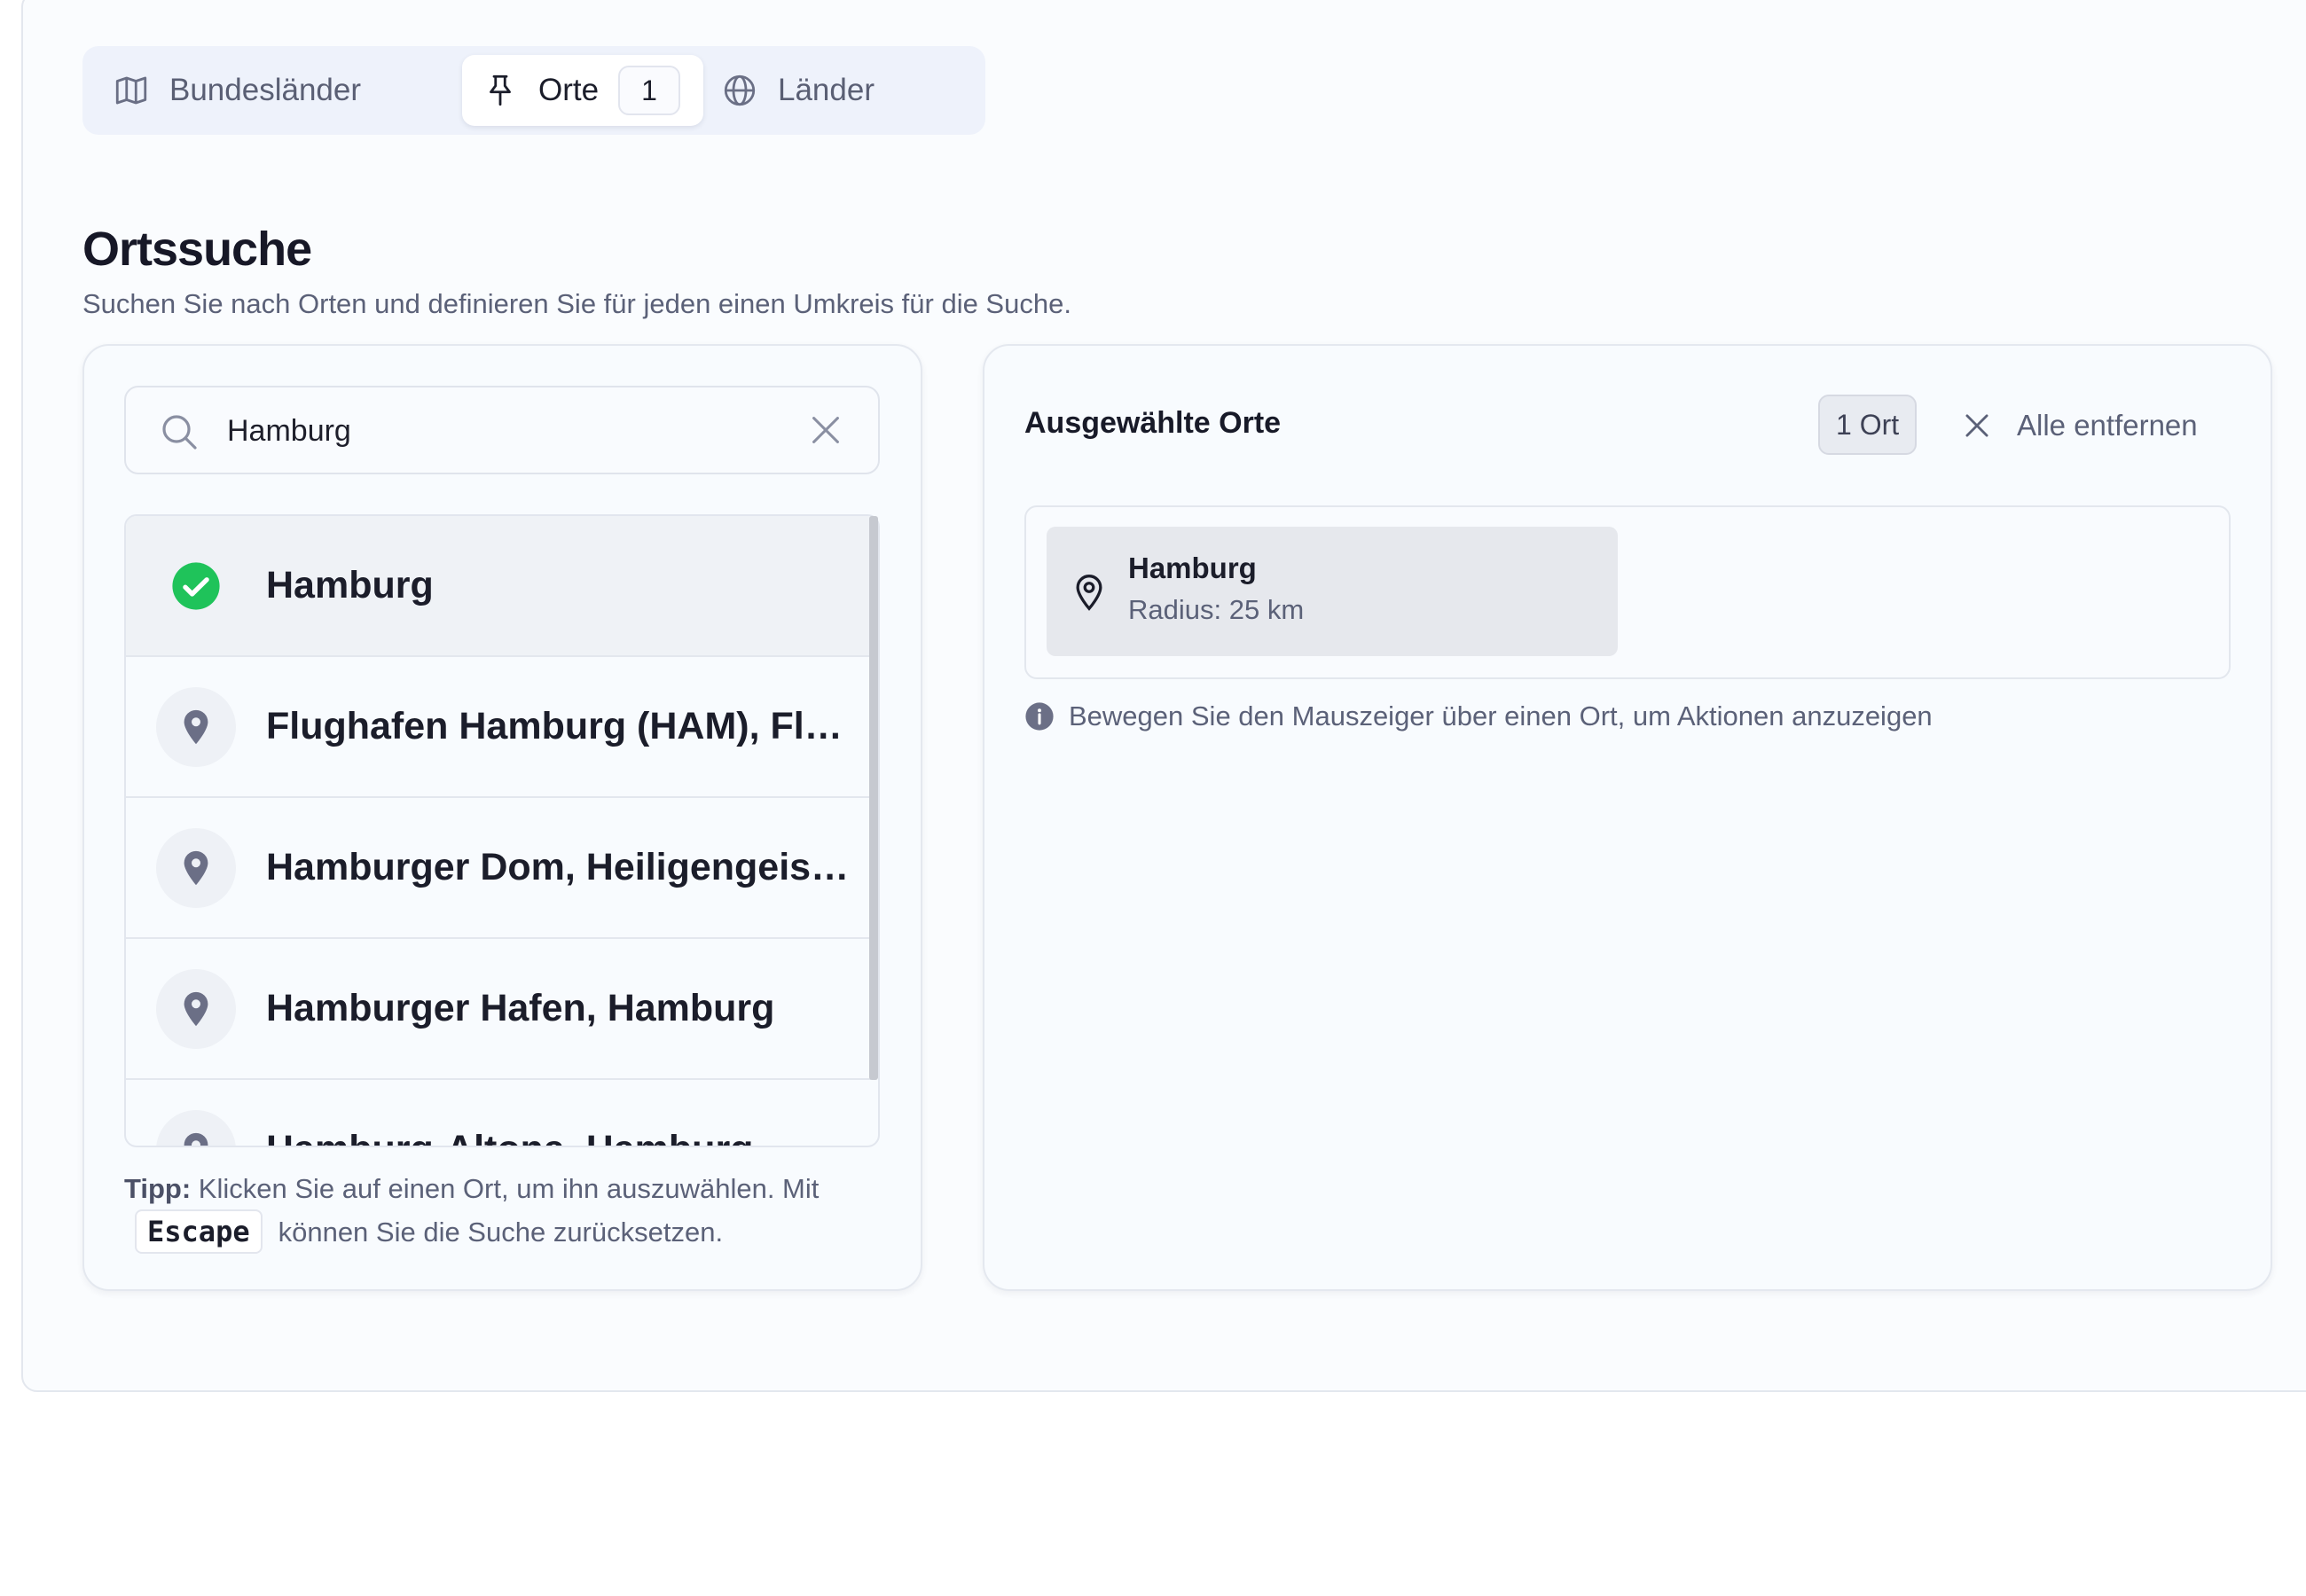  I want to click on check-circle-icon, so click(196, 586).